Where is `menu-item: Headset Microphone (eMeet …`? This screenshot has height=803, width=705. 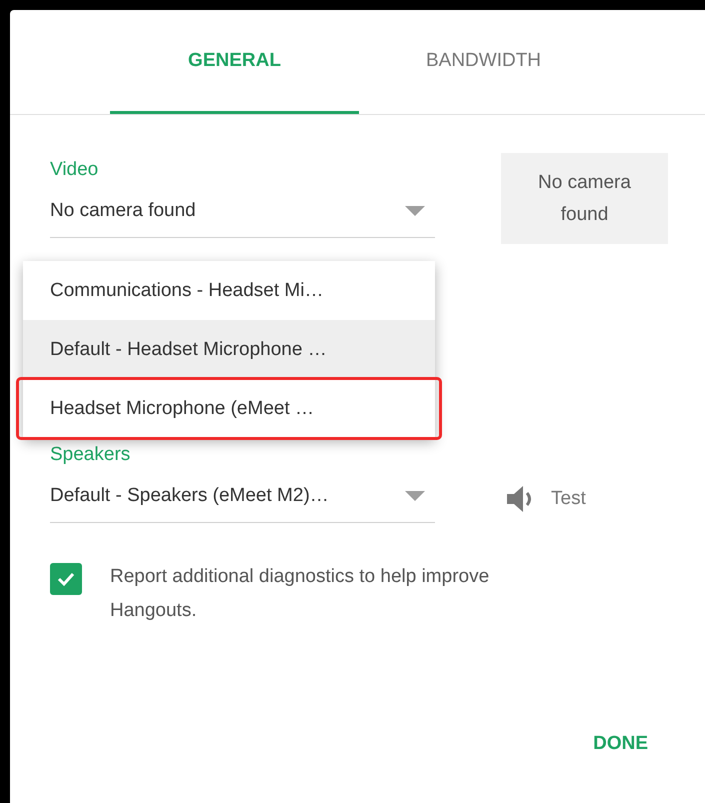
menu-item: Headset Microphone (eMeet … is located at coordinates (229, 408).